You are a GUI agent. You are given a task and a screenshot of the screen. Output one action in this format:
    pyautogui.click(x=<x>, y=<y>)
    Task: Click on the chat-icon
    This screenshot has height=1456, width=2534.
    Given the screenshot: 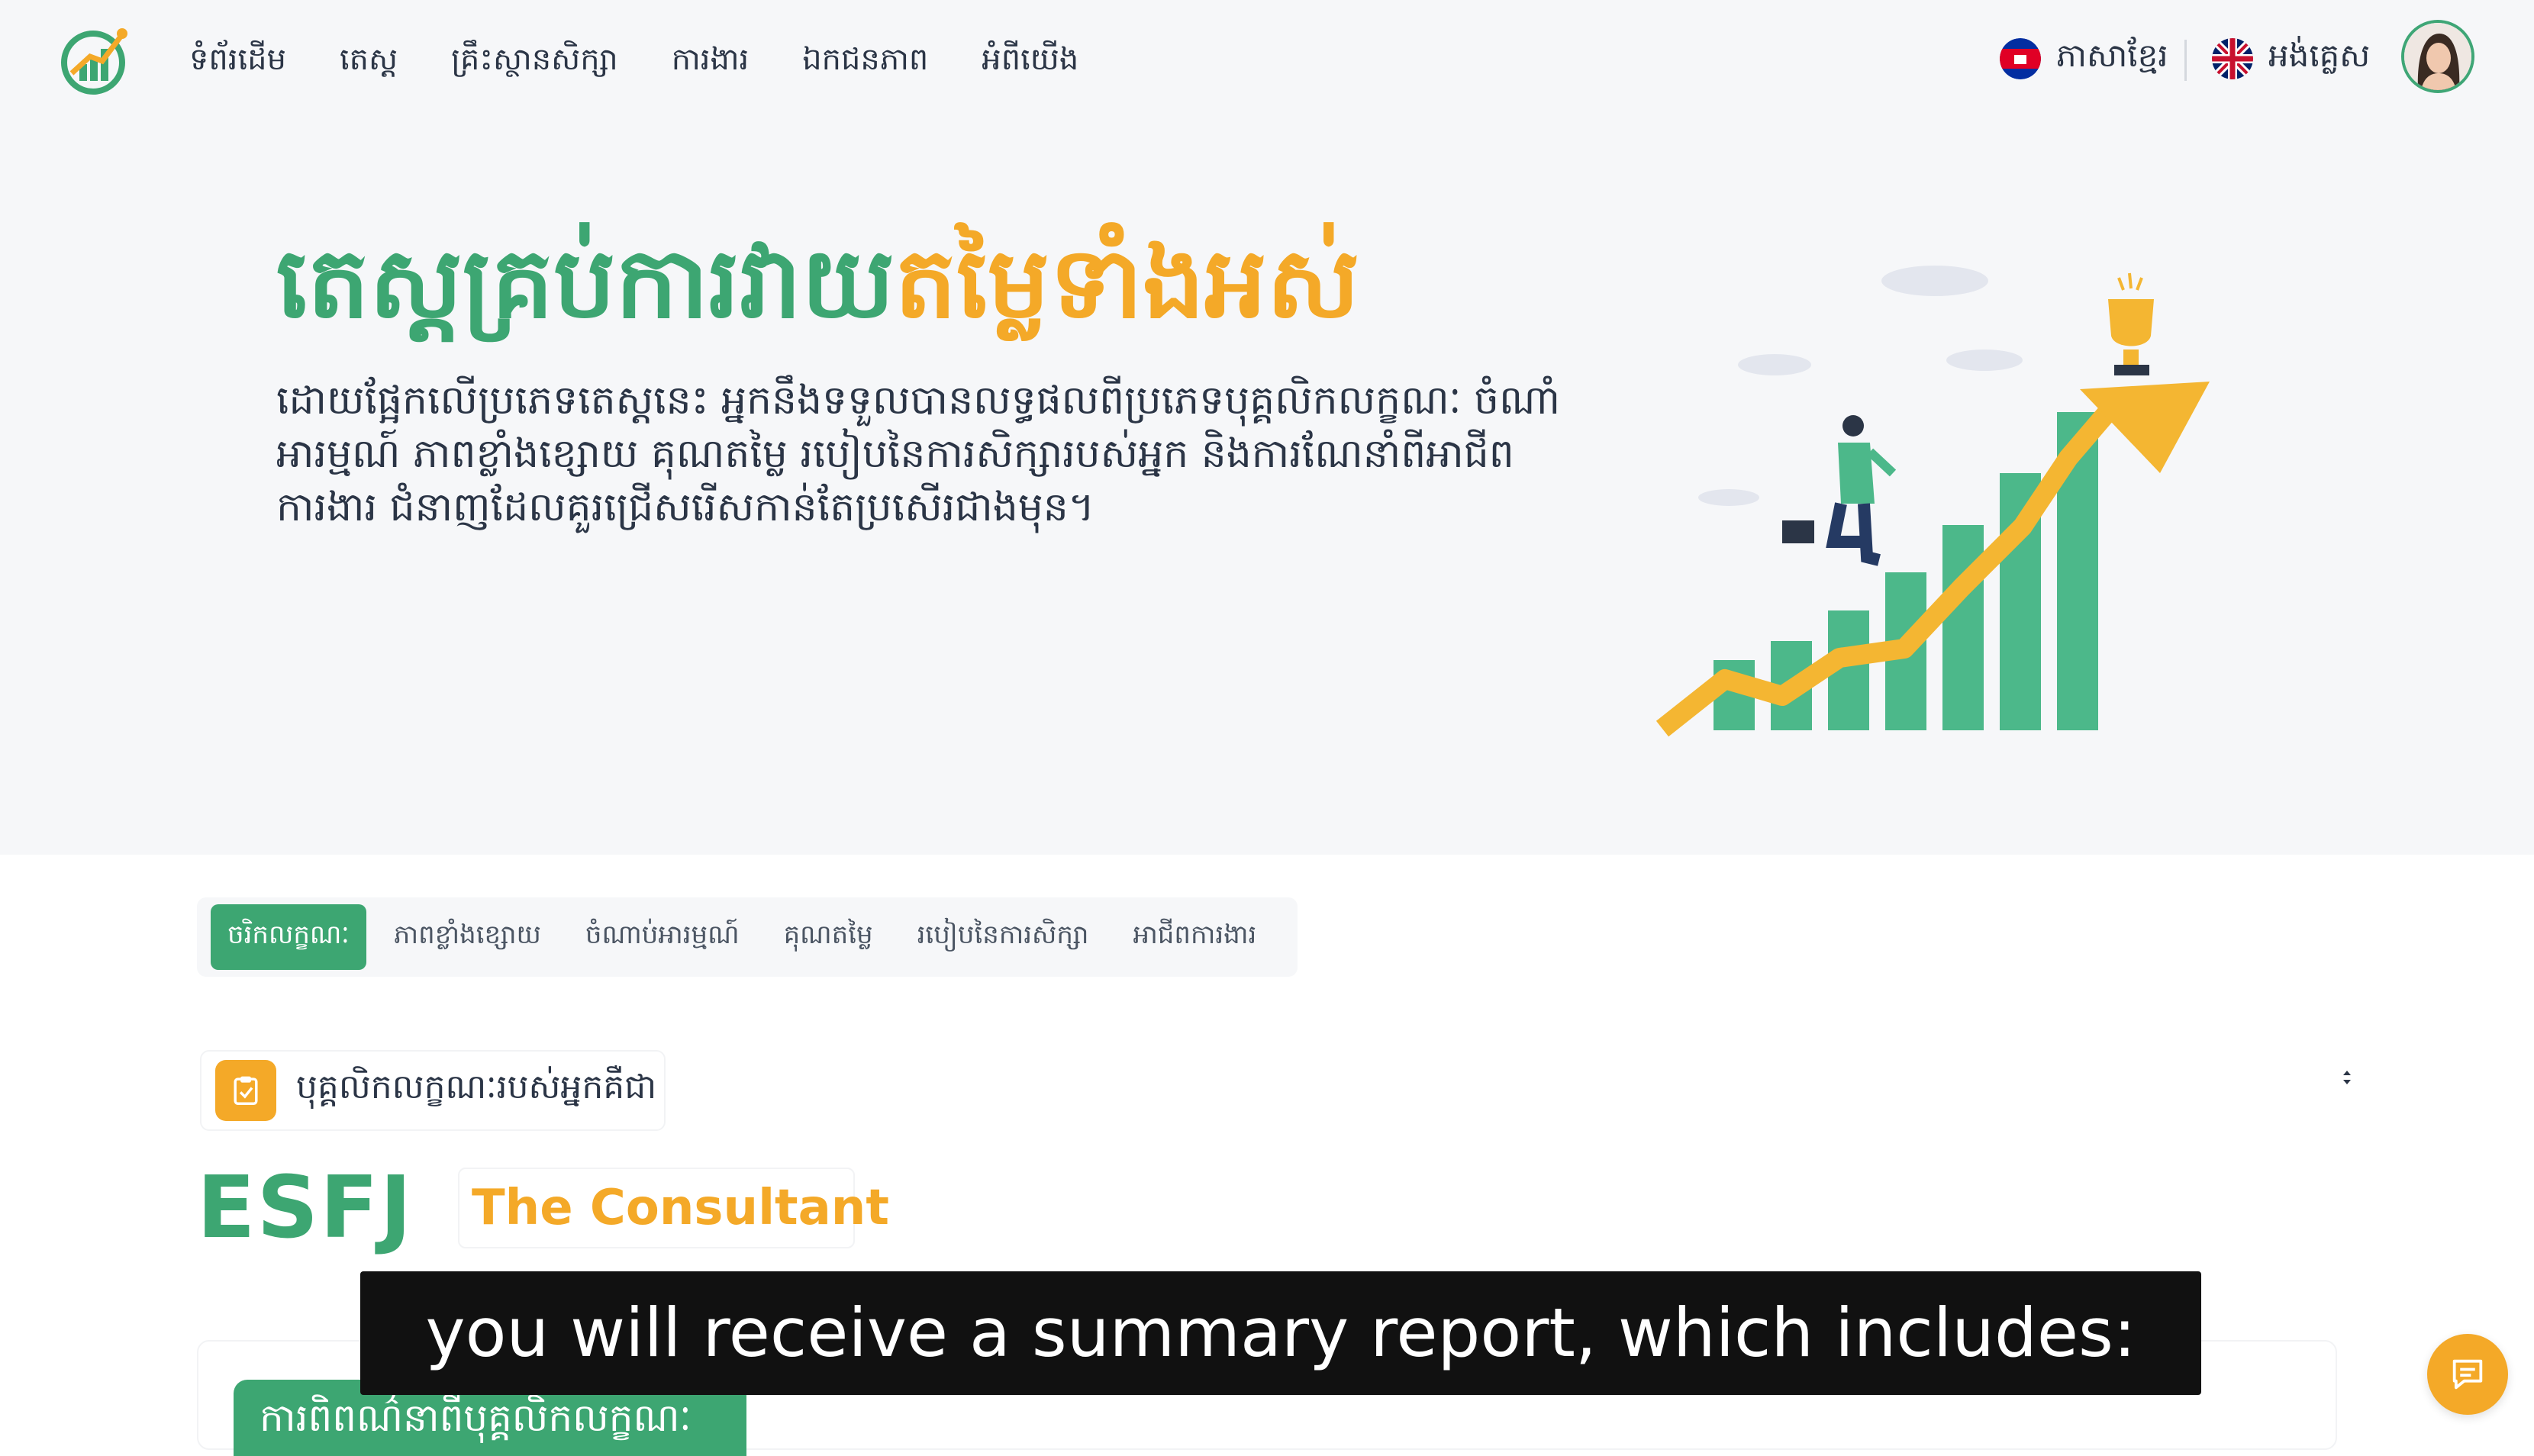 What is the action you would take?
    pyautogui.click(x=2467, y=1374)
    